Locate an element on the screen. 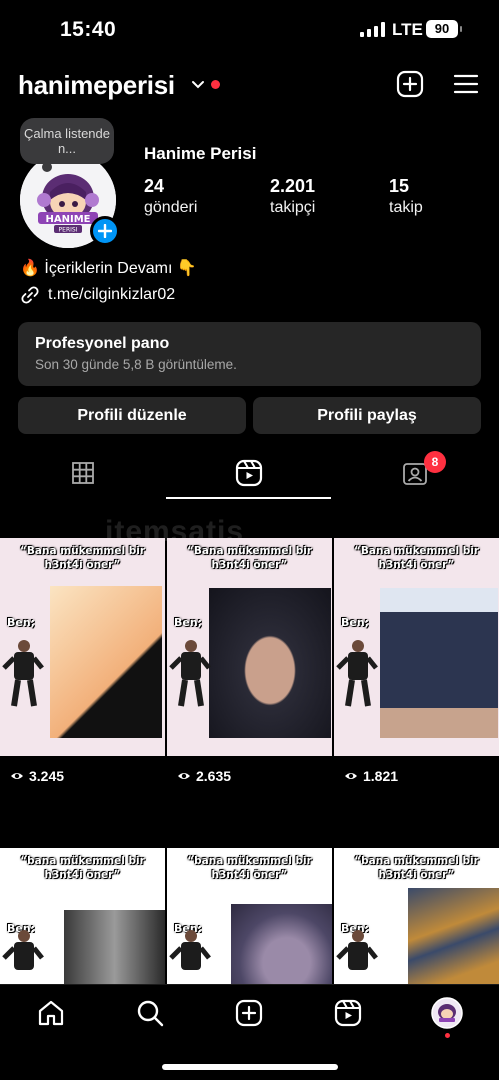  edit-profile-button: Profili düzenle is located at coordinates (132, 415).